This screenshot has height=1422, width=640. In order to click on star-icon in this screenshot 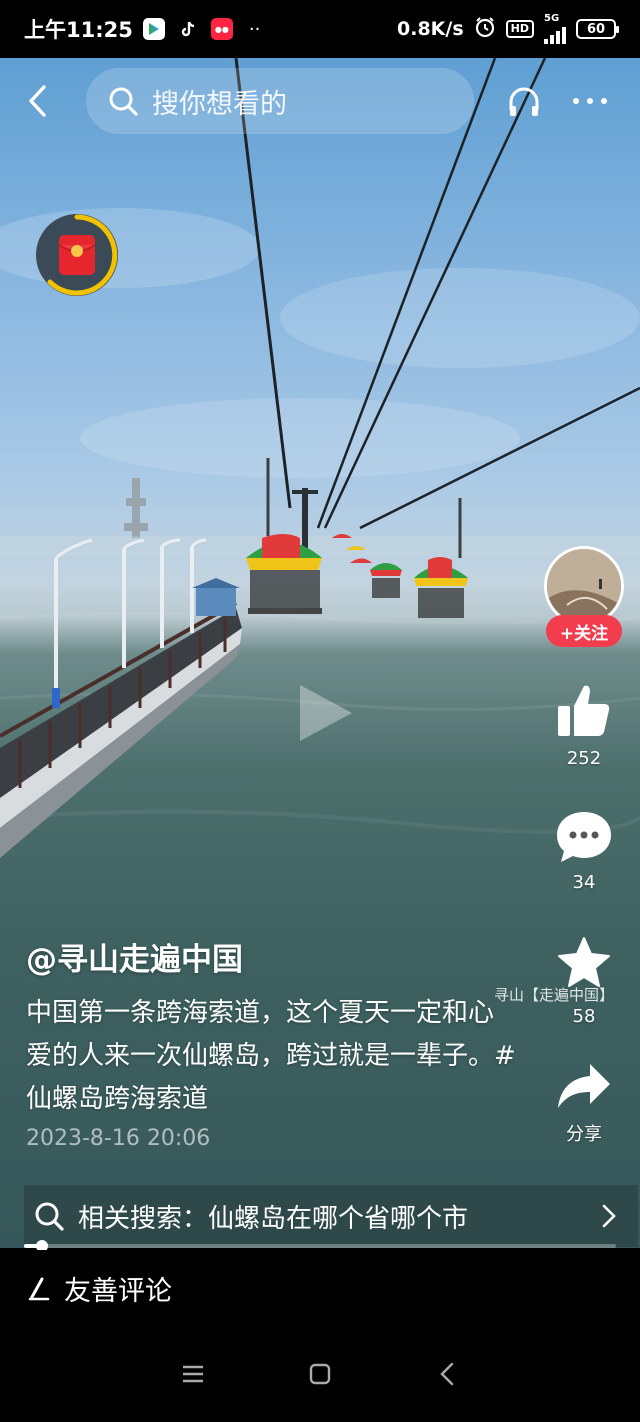, I will do `click(584, 962)`.